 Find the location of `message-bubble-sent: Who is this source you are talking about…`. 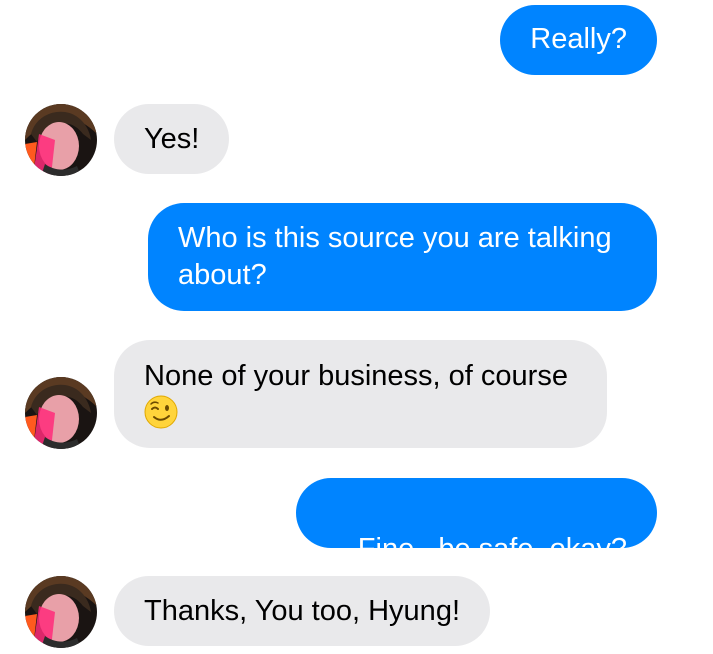

message-bubble-sent: Who is this source you are talking about… is located at coordinates (402, 257).